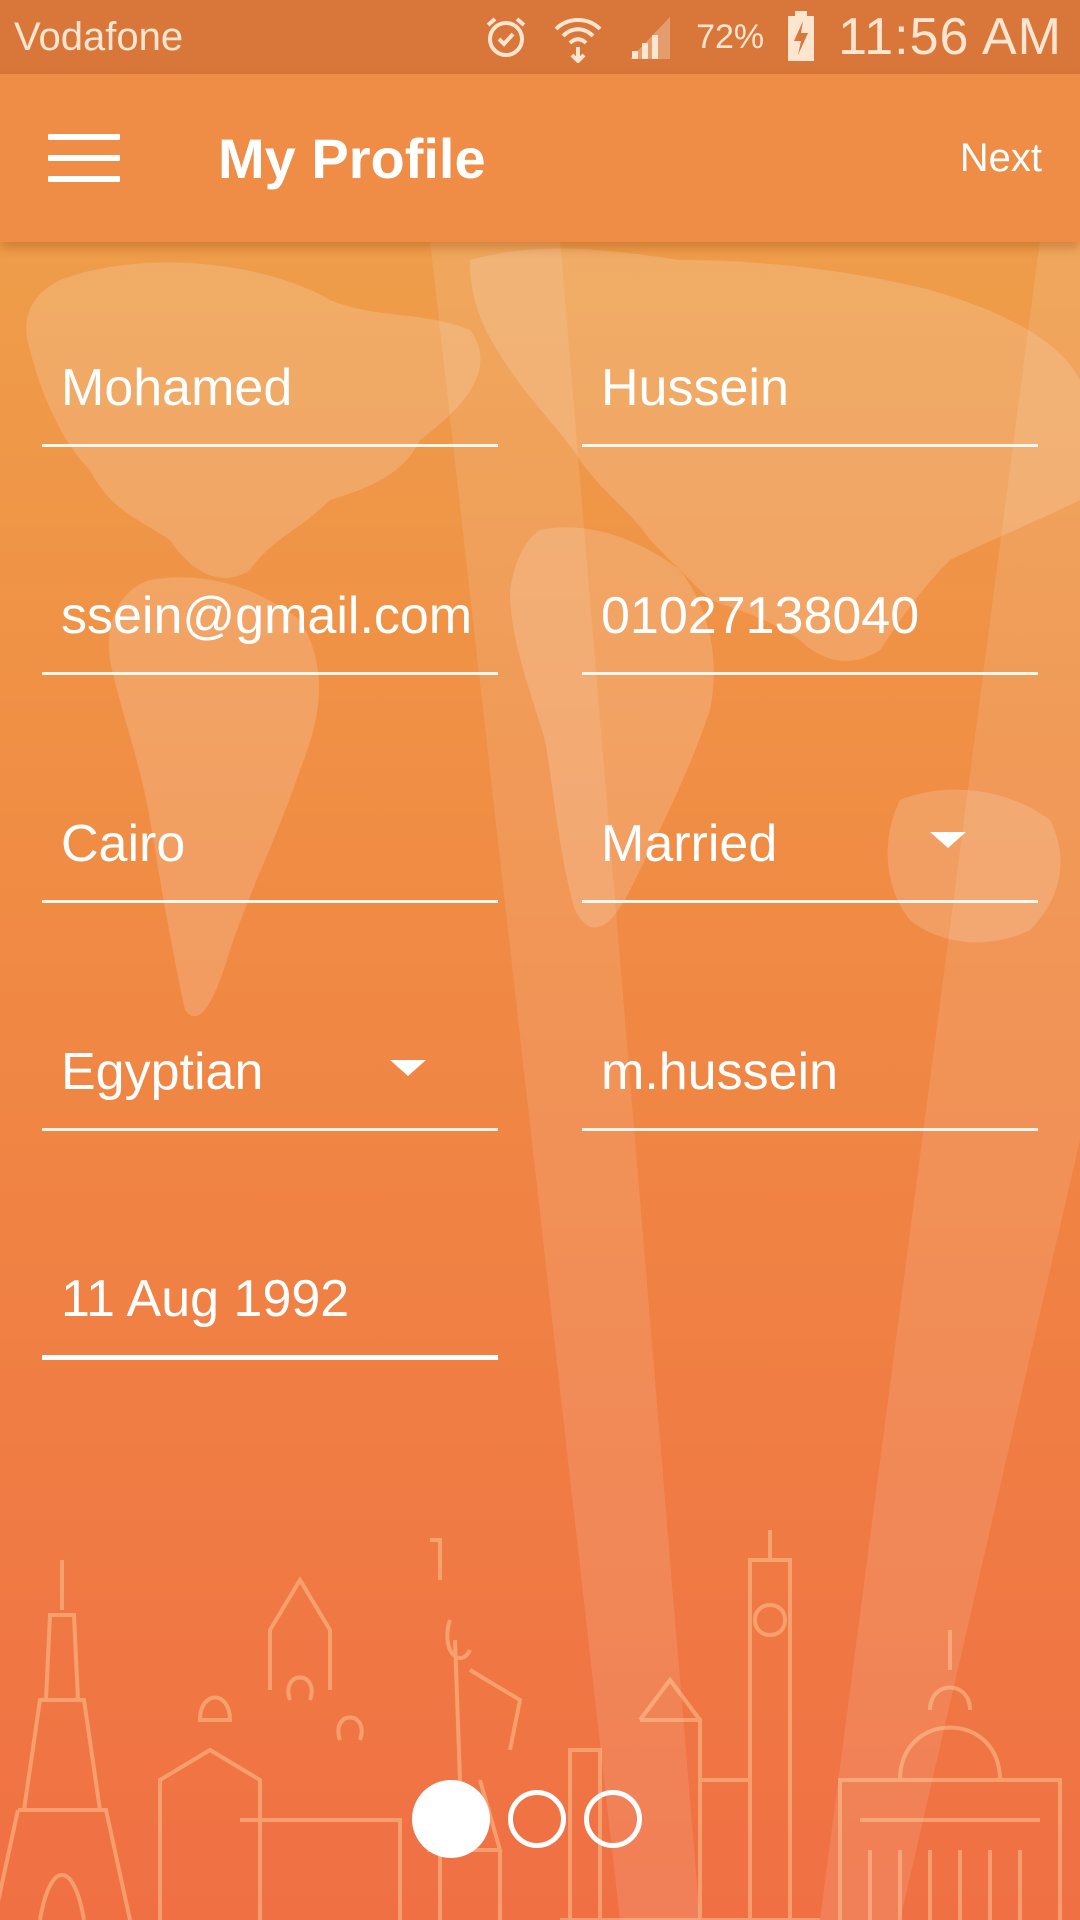 The width and height of the screenshot is (1080, 1920). Describe the element at coordinates (352, 158) in the screenshot. I see `page-title: My Profile` at that location.